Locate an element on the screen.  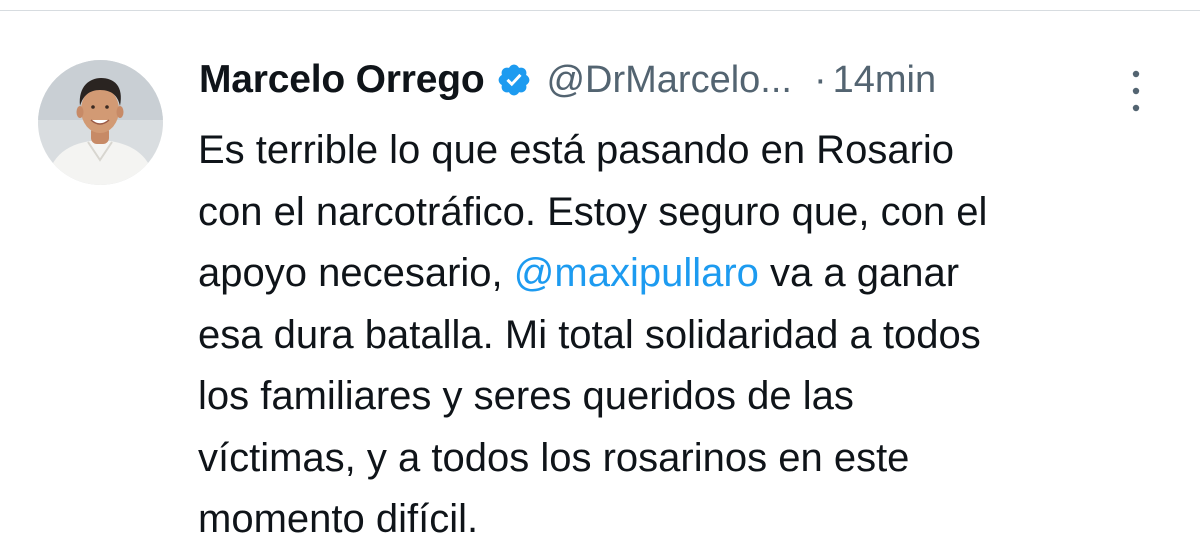
author-name: Marcelo Orrego is located at coordinates (342, 80).